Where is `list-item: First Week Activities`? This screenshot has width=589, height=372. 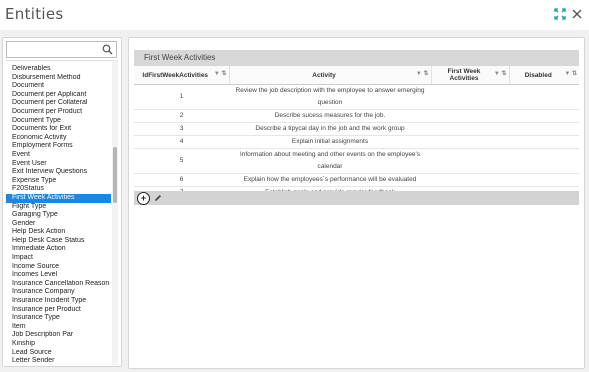
list-item: First Week Activities is located at coordinates (58, 198).